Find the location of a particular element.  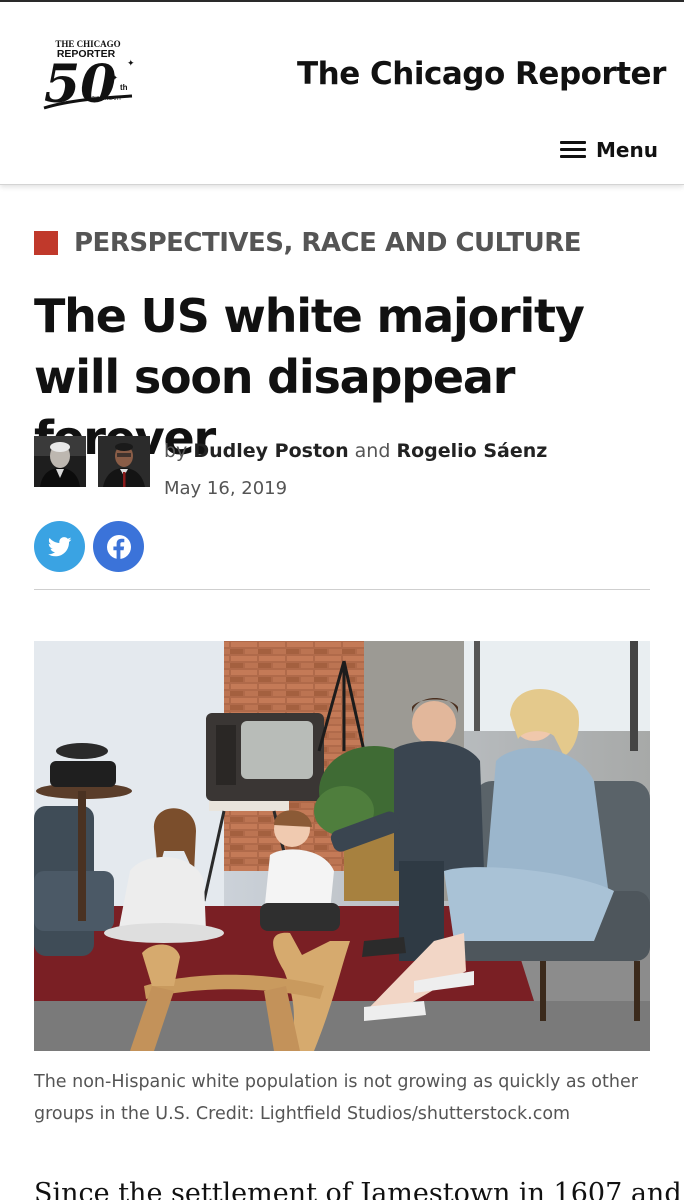

author-avatar-poston is located at coordinates (60, 461).